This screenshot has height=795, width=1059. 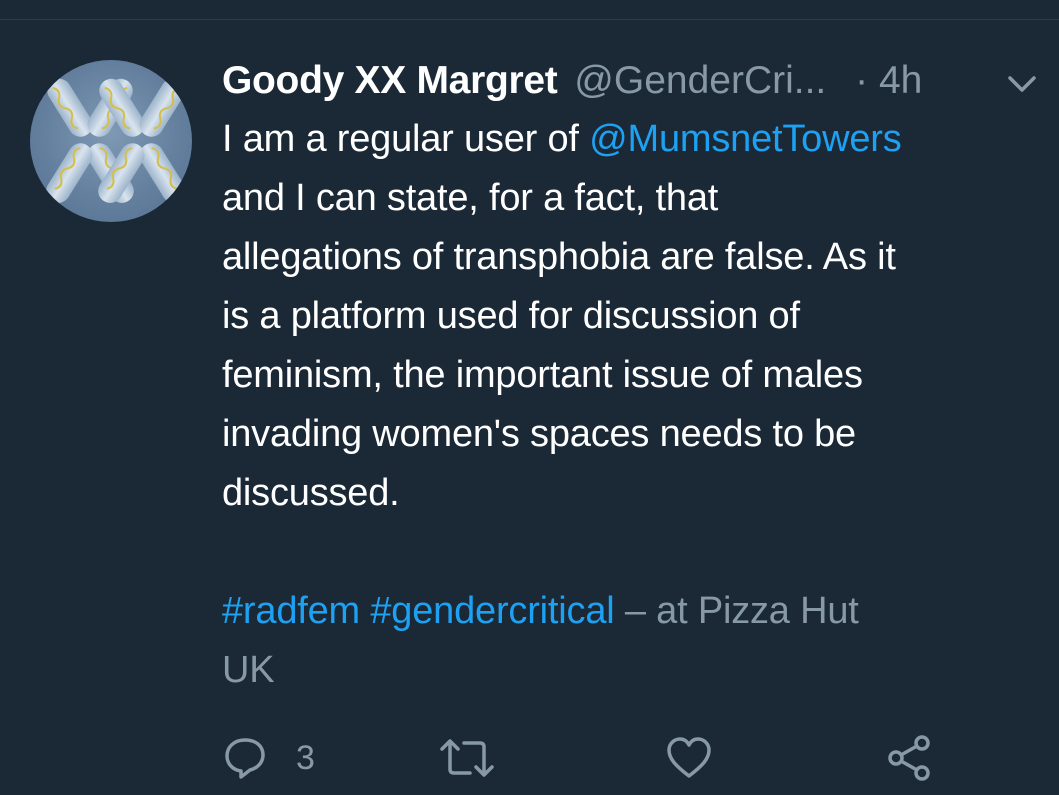 I want to click on chevron-down-icon, so click(x=1022, y=84).